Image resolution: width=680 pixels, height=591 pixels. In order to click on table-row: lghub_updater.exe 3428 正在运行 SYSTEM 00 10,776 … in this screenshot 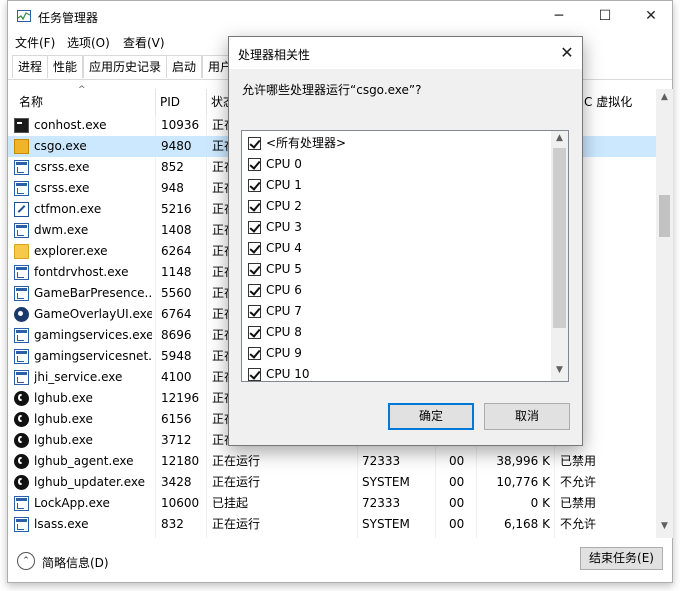, I will do `click(333, 482)`.